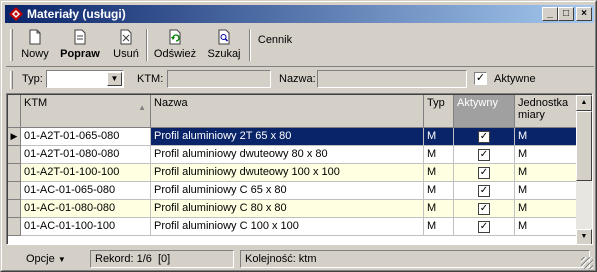 This screenshot has height=272, width=597. I want to click on cell-ktm: 01-A2T-01-080-080, so click(86, 155).